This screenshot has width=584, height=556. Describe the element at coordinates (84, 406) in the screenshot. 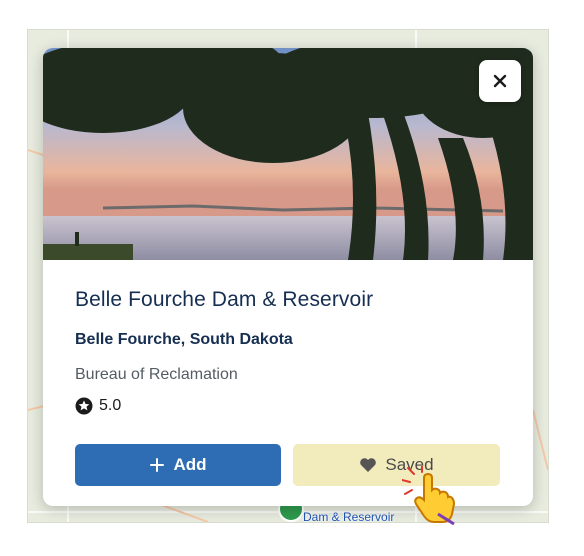

I see `star-badge-icon` at that location.